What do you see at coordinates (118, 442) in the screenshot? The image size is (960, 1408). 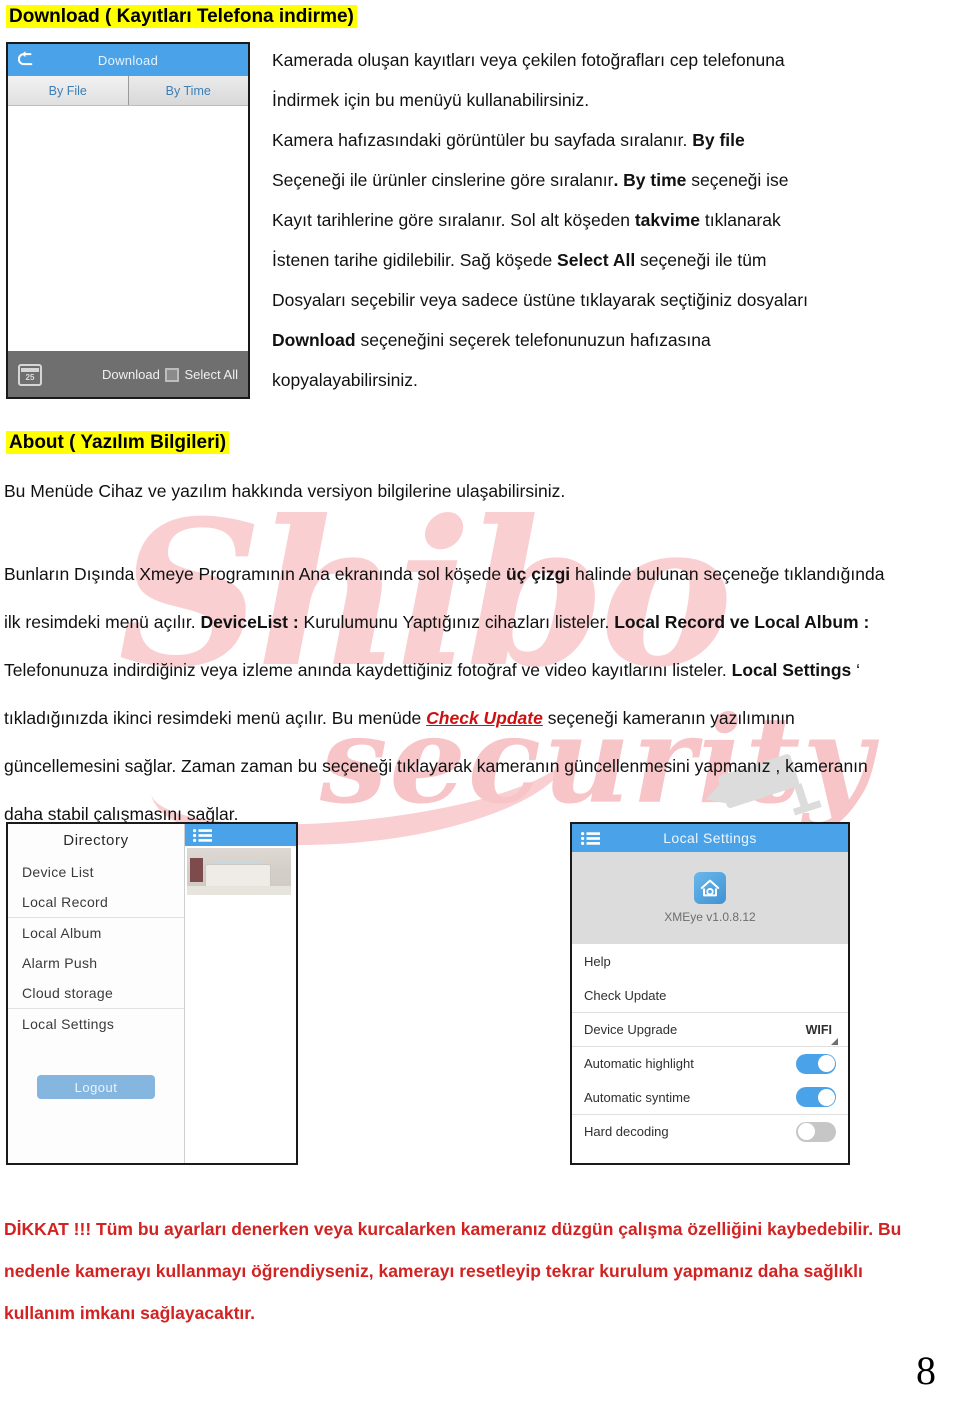 I see `section-heading-about-text: About ( Yazılım Bilgileri)` at bounding box center [118, 442].